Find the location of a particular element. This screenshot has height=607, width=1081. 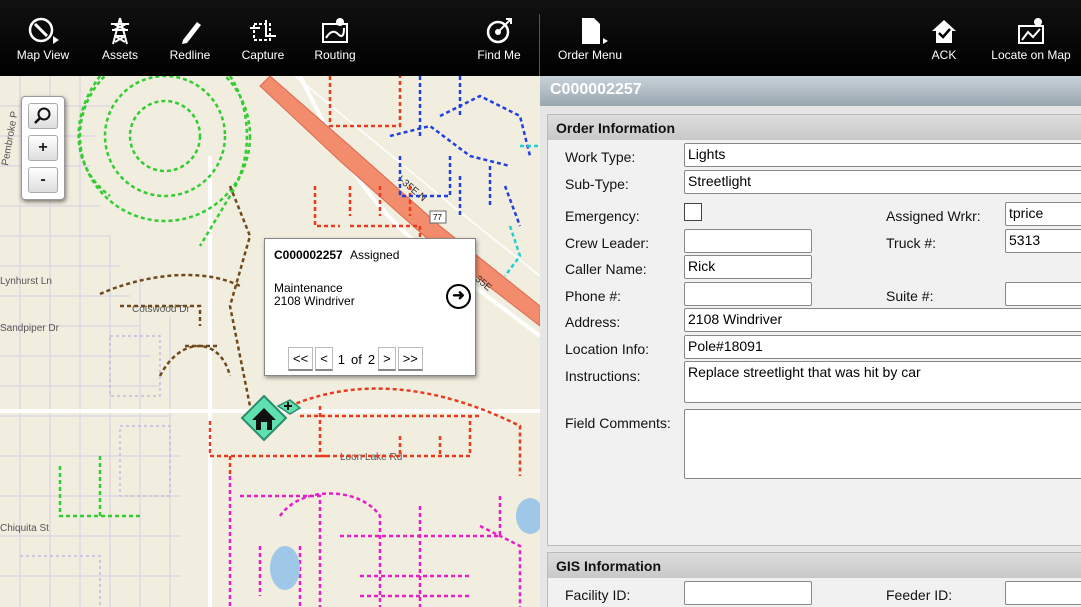

house-marker-icon is located at coordinates (271, 418).